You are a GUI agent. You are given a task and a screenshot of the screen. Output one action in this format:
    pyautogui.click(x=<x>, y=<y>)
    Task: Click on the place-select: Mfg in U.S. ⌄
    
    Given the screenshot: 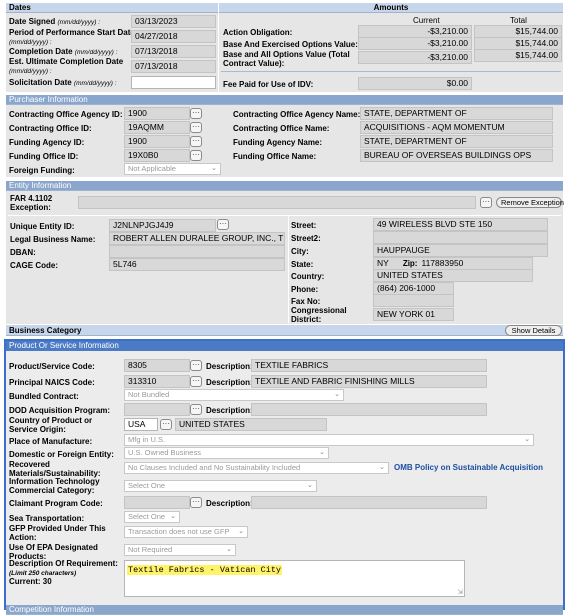 What is the action you would take?
    pyautogui.click(x=329, y=440)
    